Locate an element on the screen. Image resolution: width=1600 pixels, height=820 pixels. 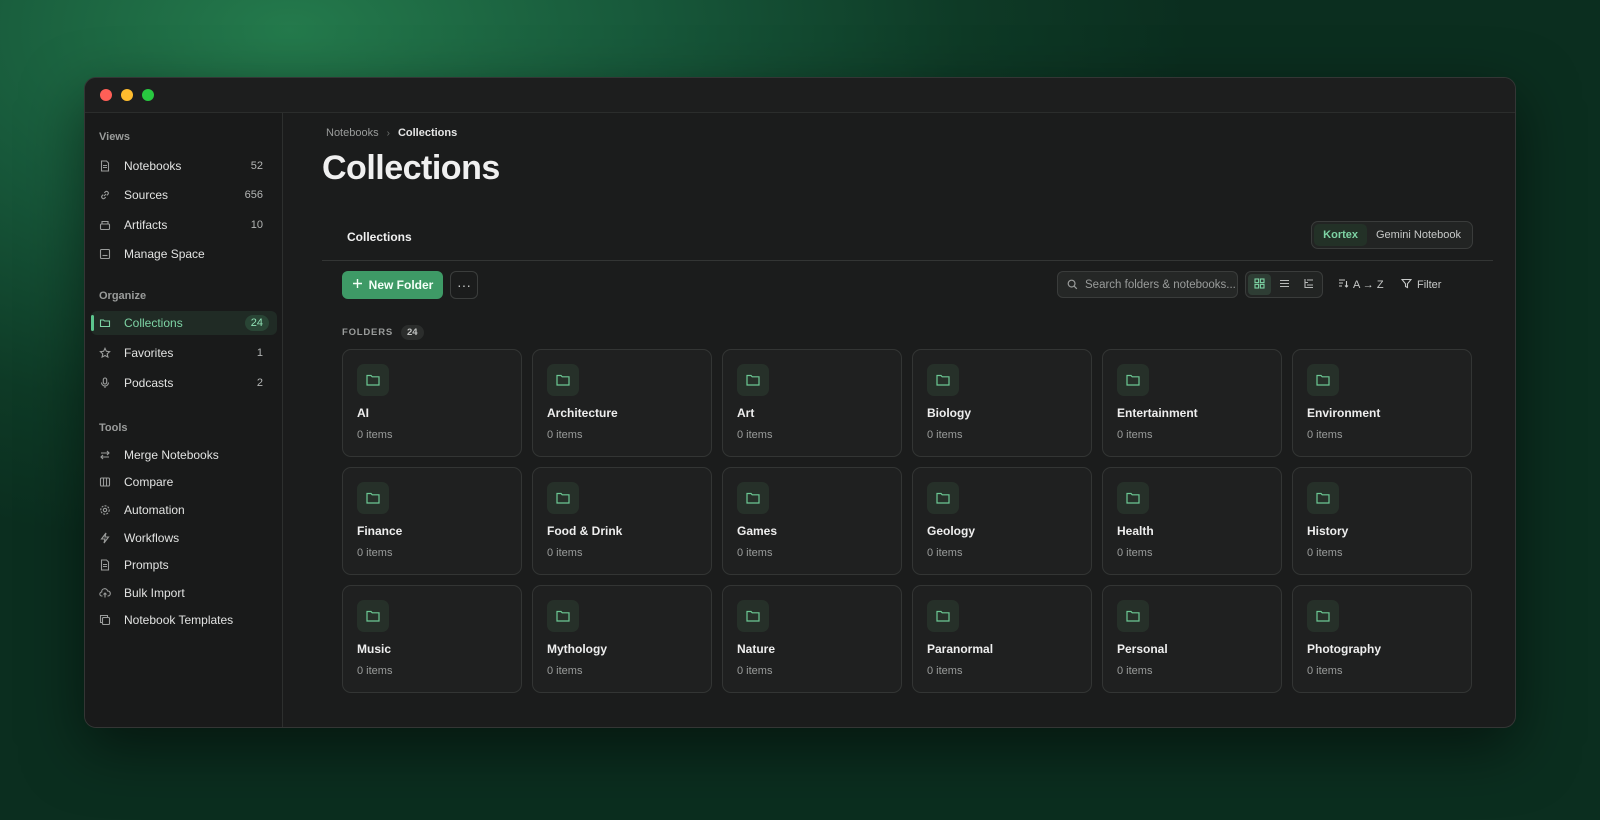
folder-card: Photography 0 items is located at coordinates (1382, 639).